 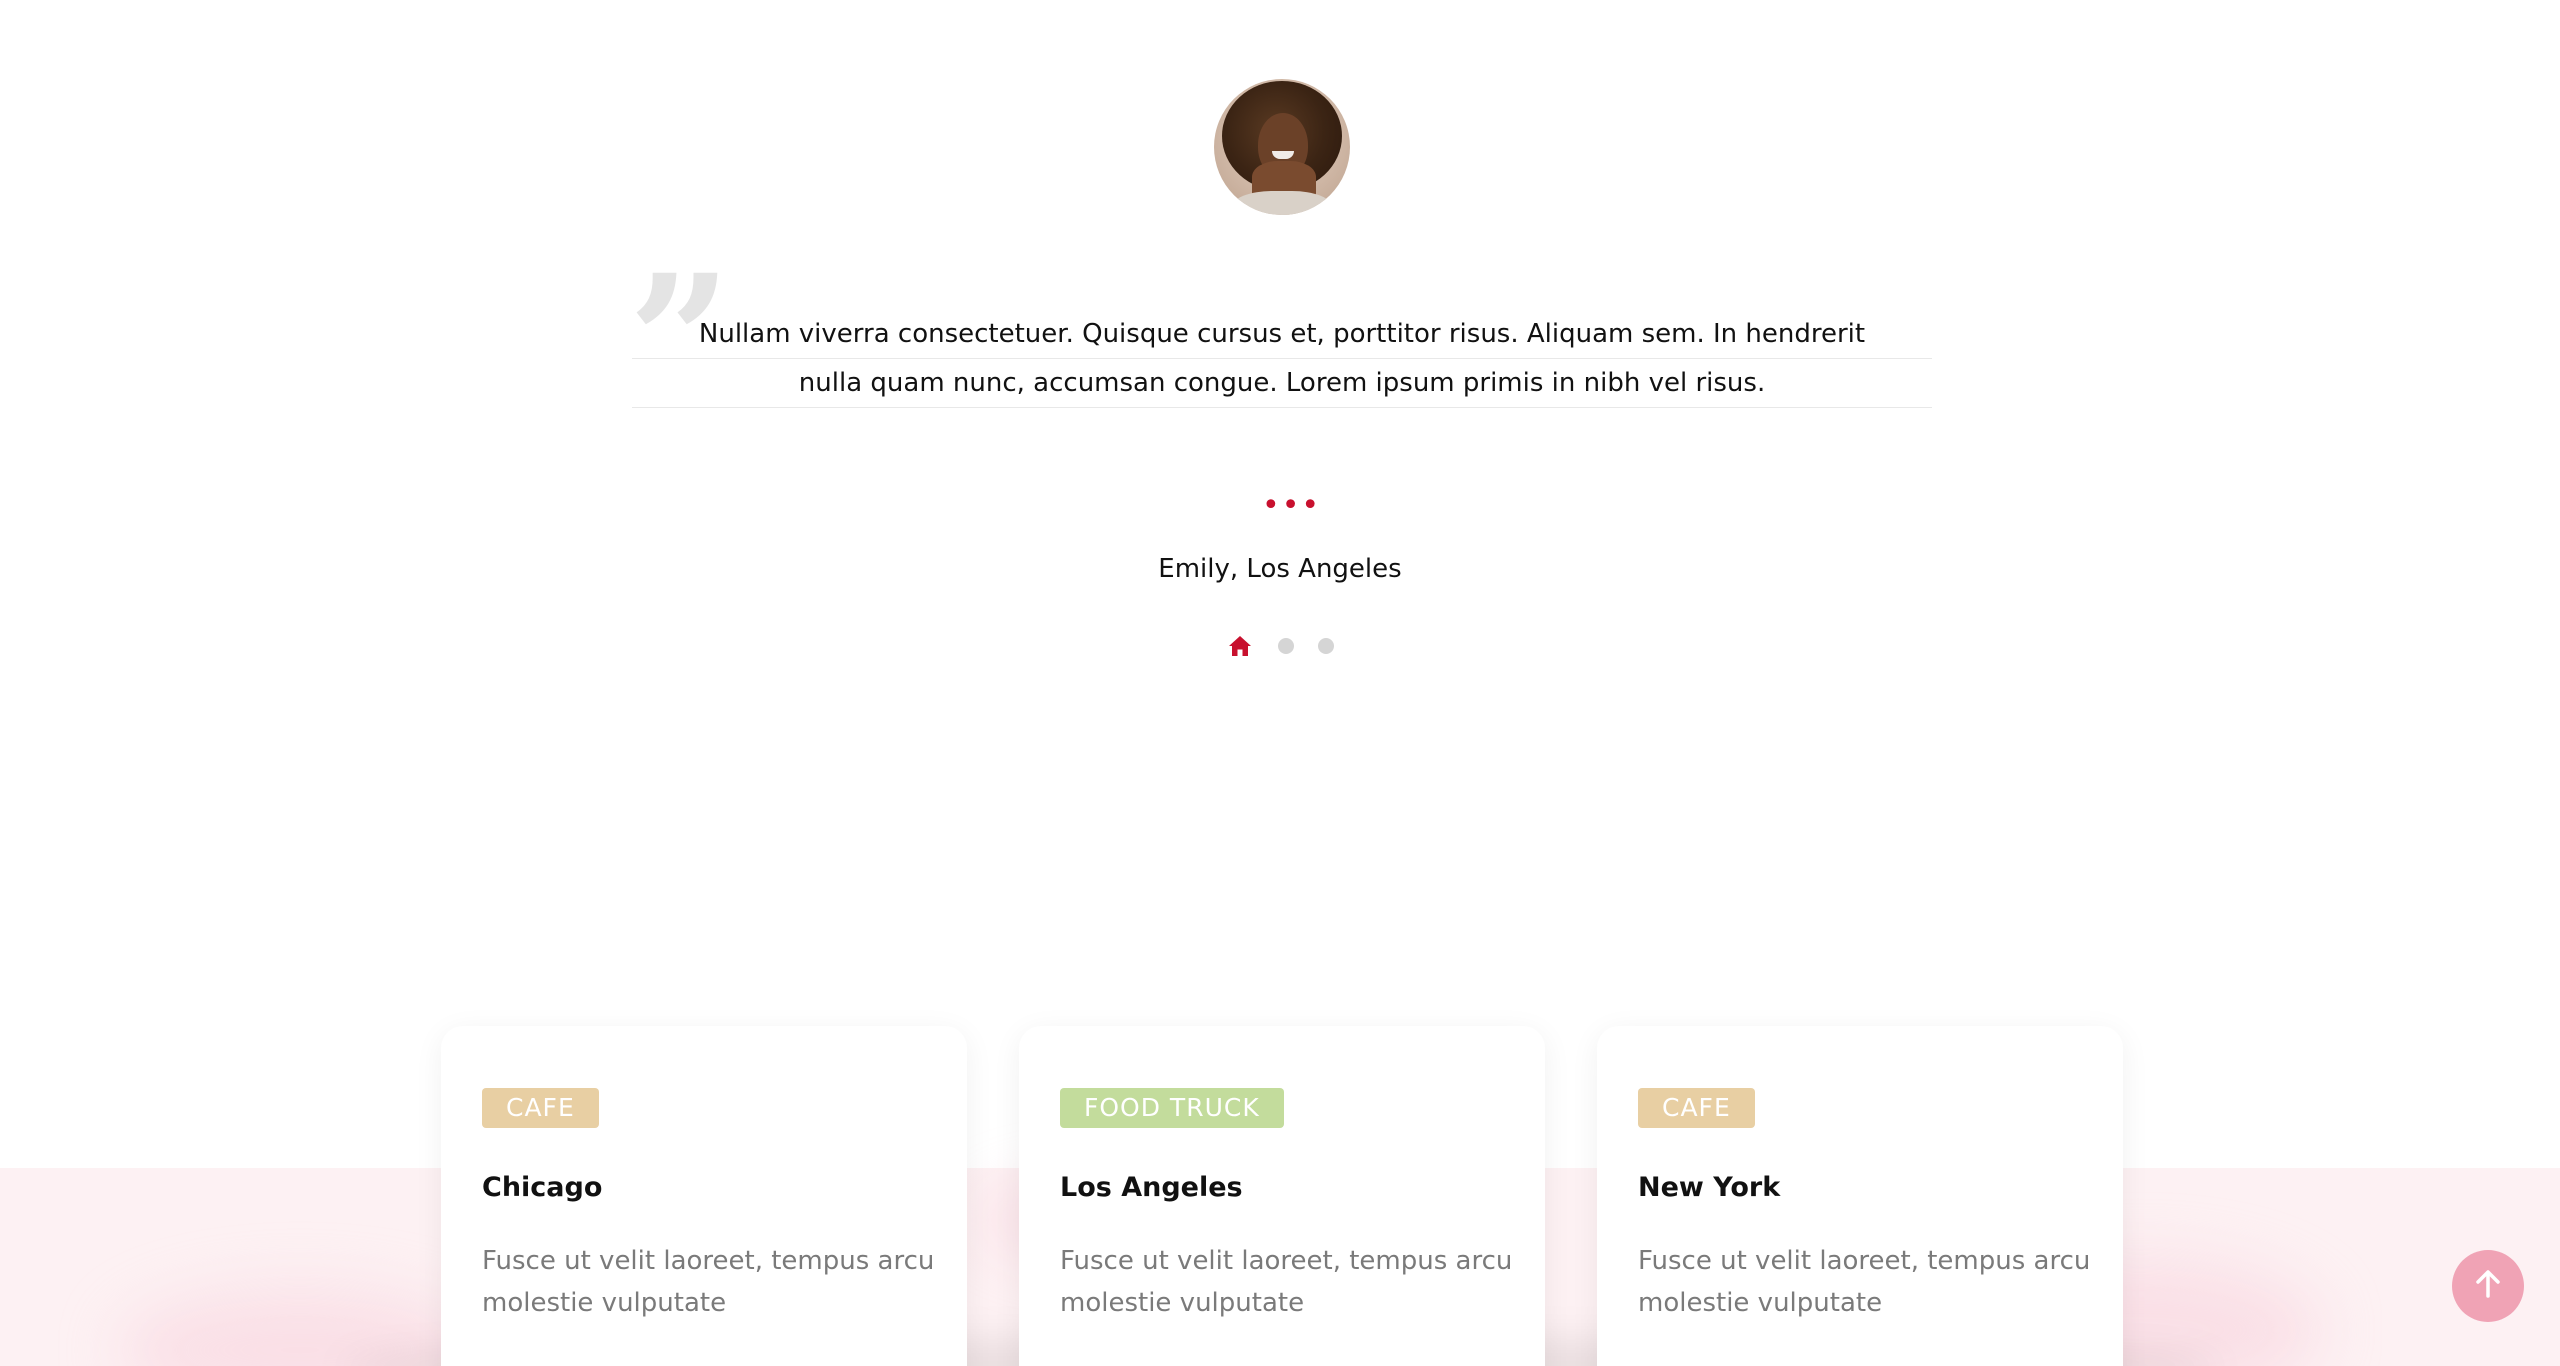 I want to click on pager-home-icon, so click(x=1240, y=646).